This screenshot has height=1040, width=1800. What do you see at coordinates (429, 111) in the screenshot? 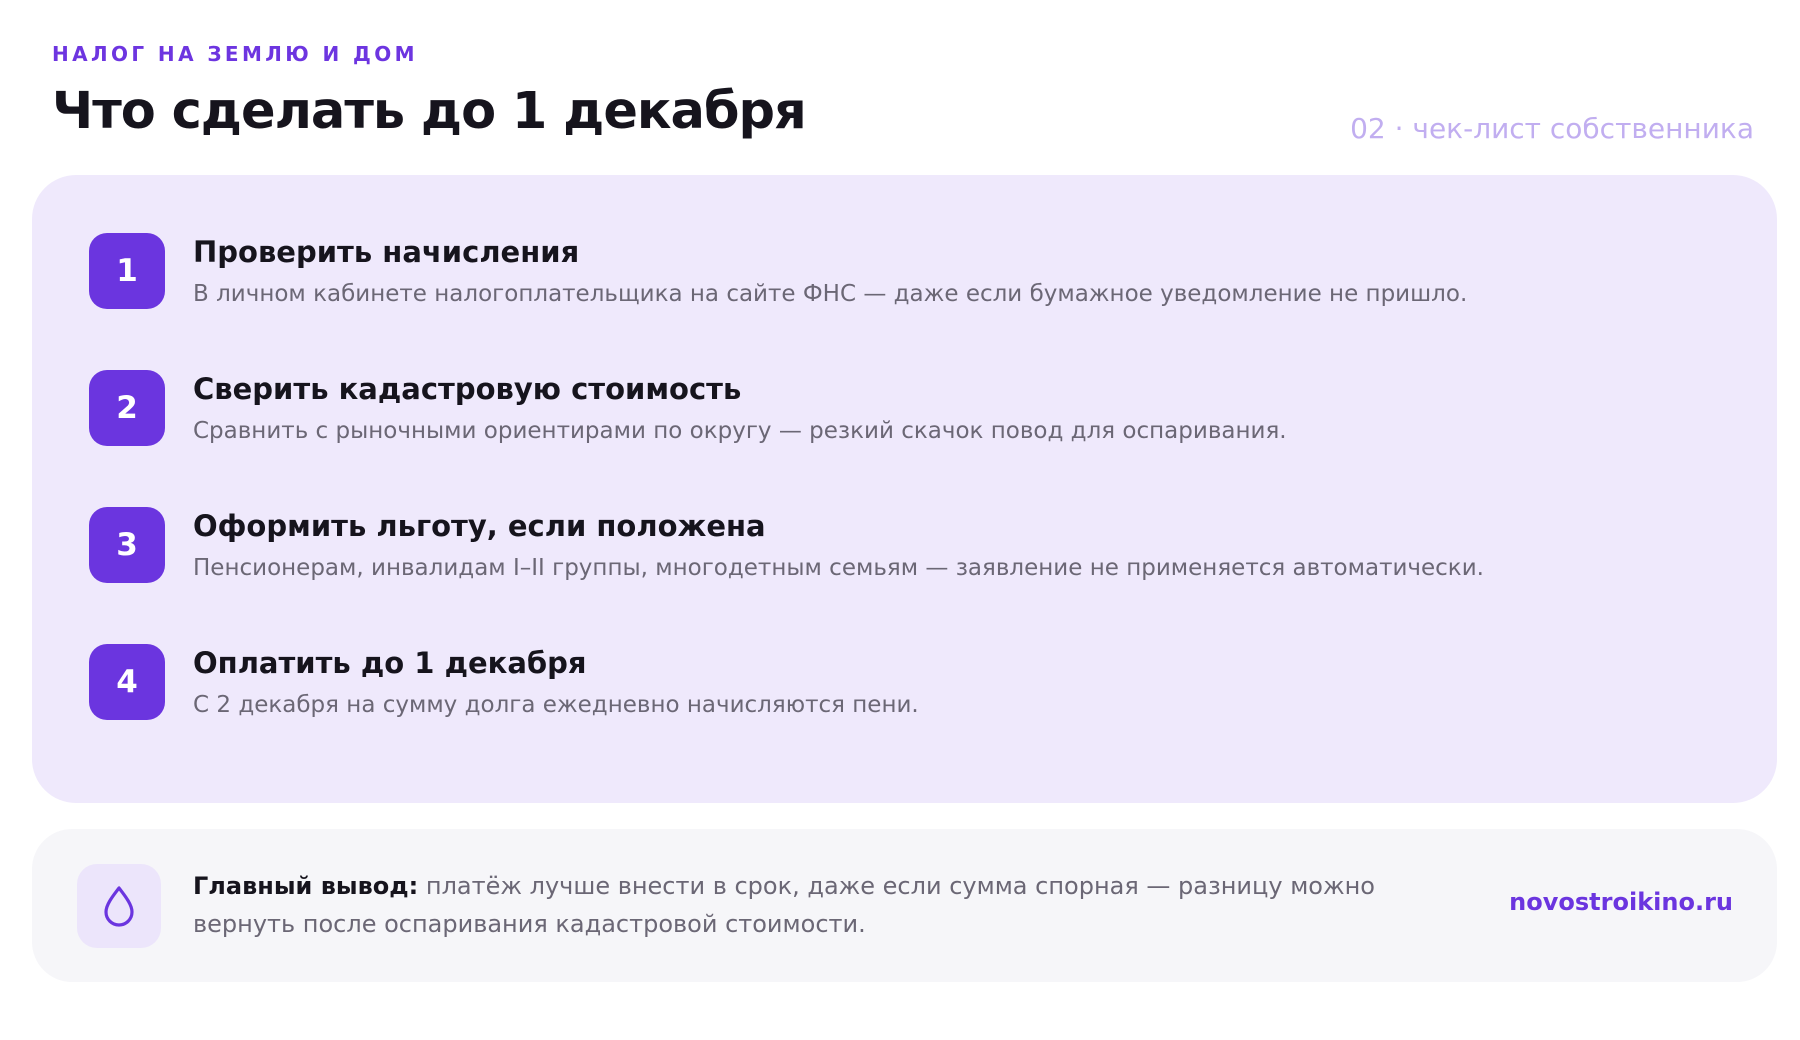
I see `page-title: Что сделать до 1 декабря` at bounding box center [429, 111].